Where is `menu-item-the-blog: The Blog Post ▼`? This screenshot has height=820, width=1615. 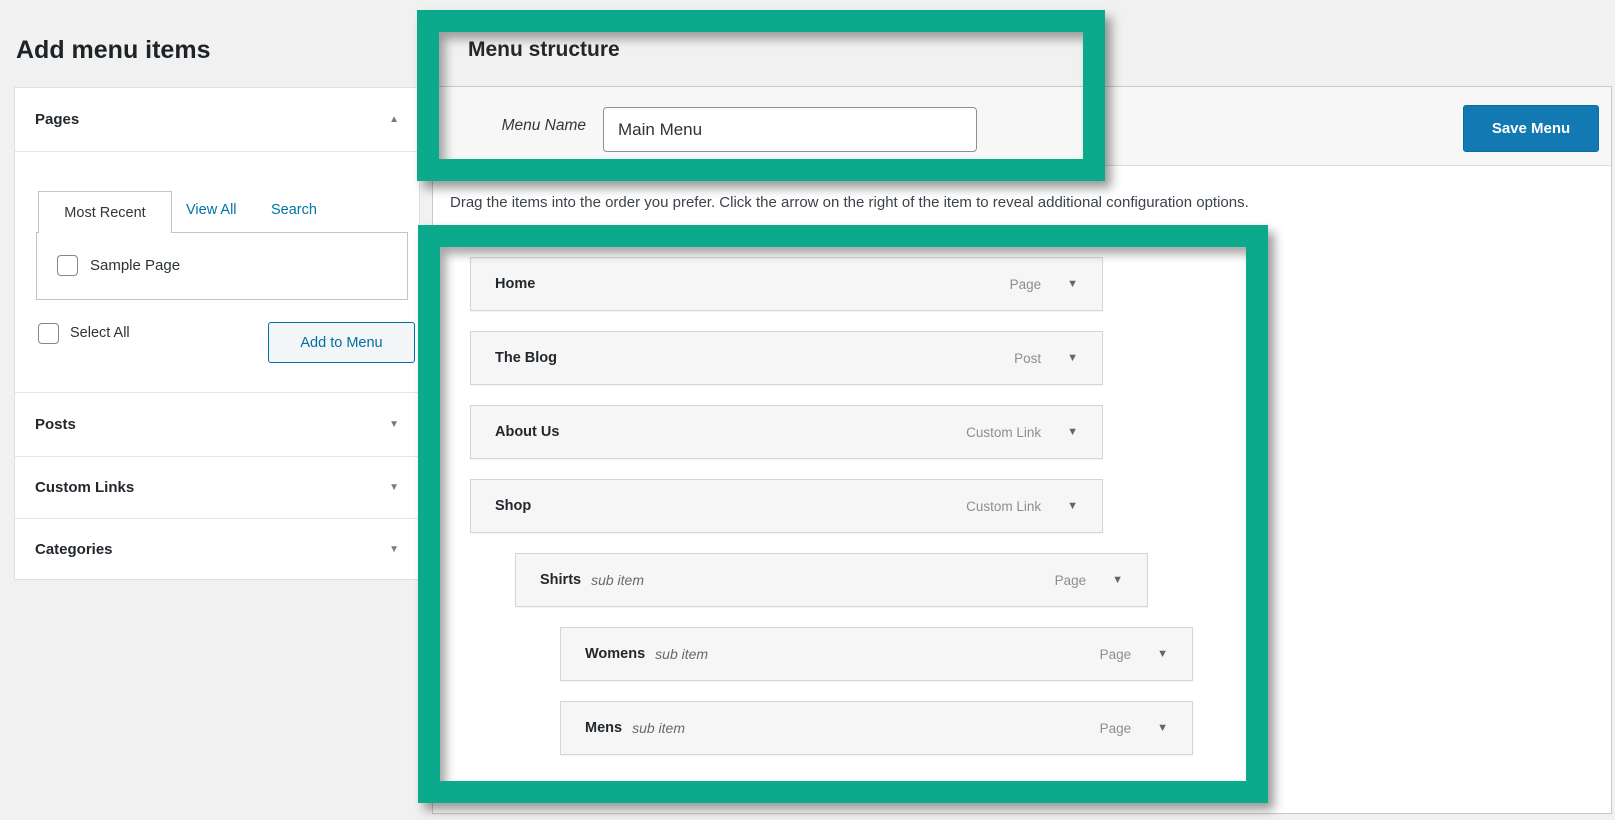 menu-item-the-blog: The Blog Post ▼ is located at coordinates (786, 358).